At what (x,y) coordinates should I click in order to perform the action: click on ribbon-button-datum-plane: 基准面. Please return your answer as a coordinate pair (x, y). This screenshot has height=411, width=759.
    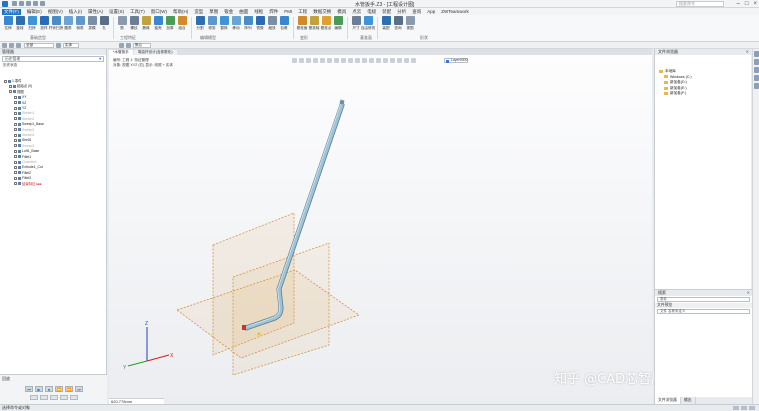
    Looking at the image, I should click on (302, 24).